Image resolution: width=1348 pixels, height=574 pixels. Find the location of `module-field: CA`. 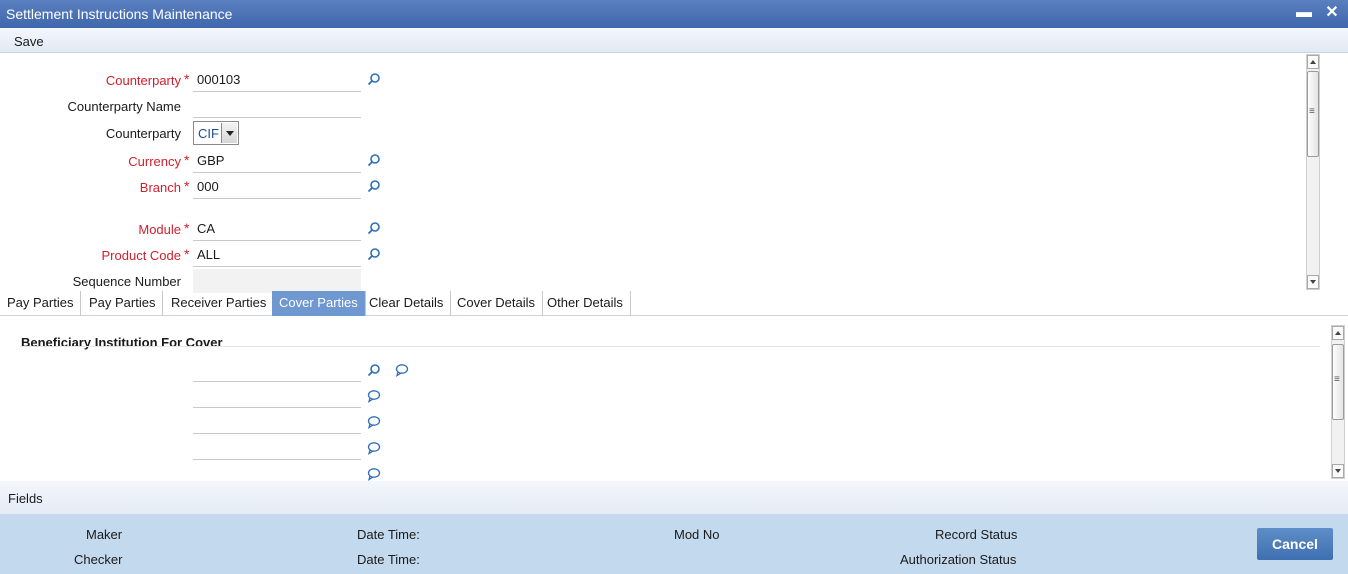

module-field: CA is located at coordinates (277, 229).